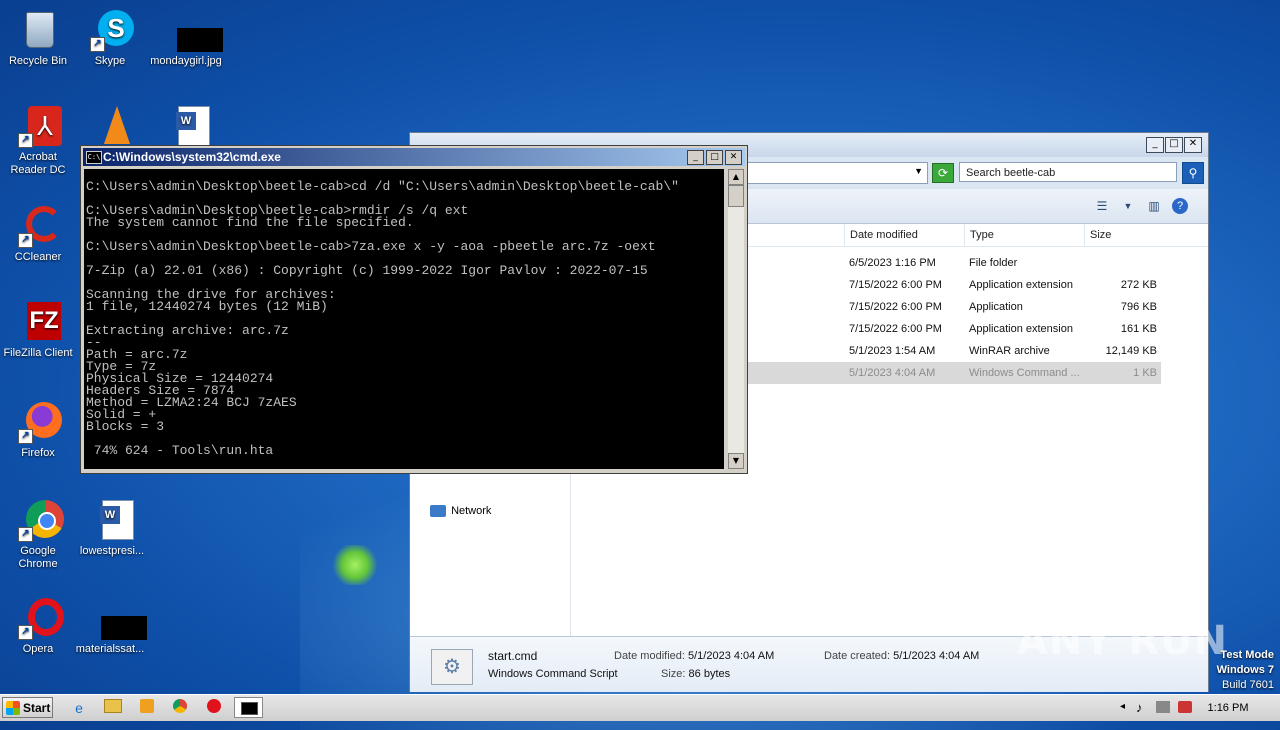 The width and height of the screenshot is (1280, 730). I want to click on desktop-icon-filezilla: FZ FileZilla Client, so click(38, 330).